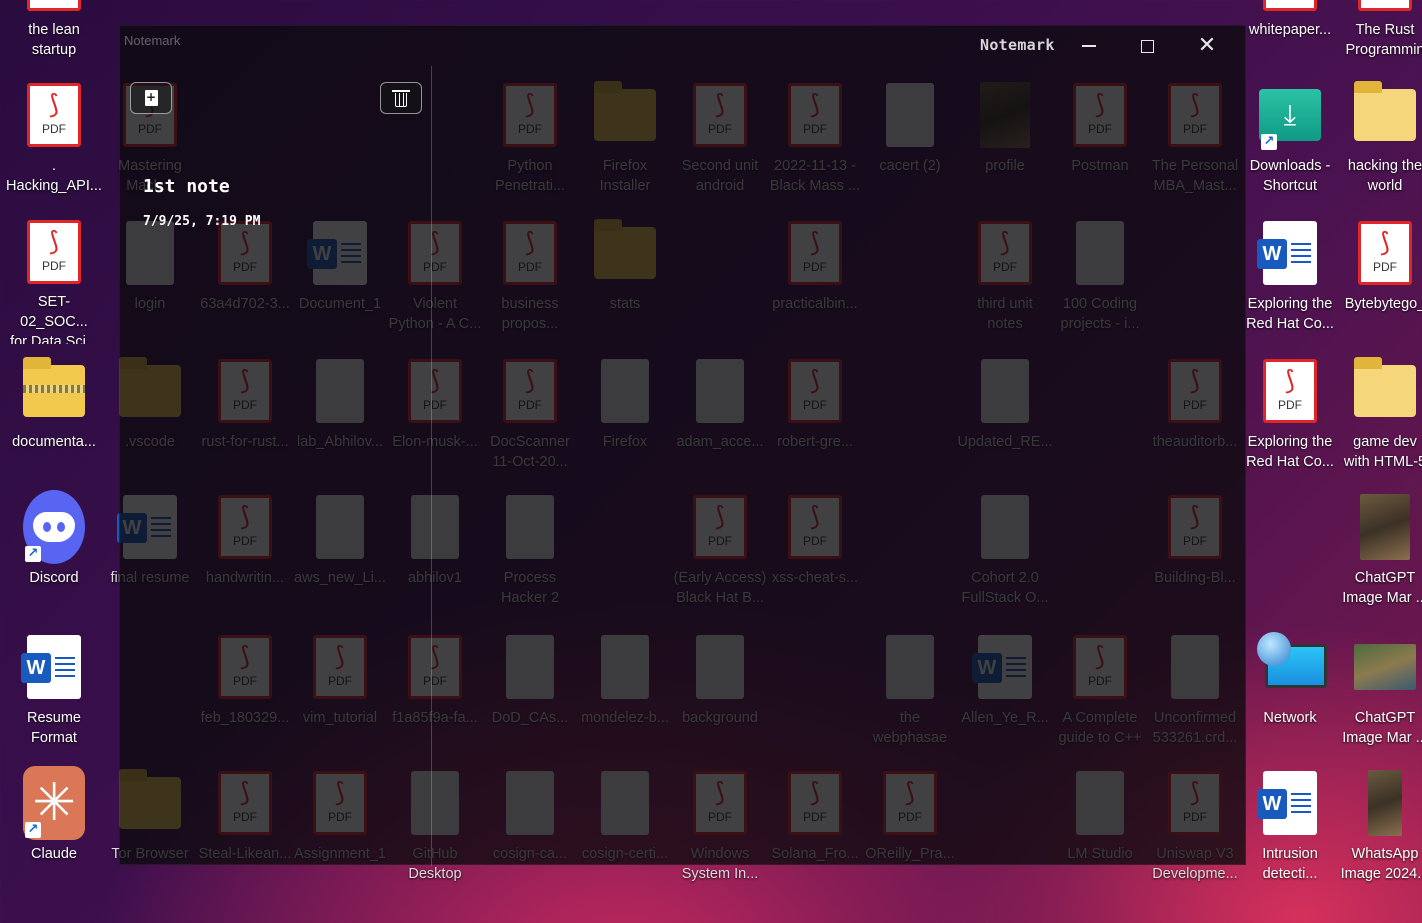 This screenshot has height=923, width=1422. What do you see at coordinates (1382, 452) in the screenshot?
I see `desktop-icon-label: game dev with HTML-5` at bounding box center [1382, 452].